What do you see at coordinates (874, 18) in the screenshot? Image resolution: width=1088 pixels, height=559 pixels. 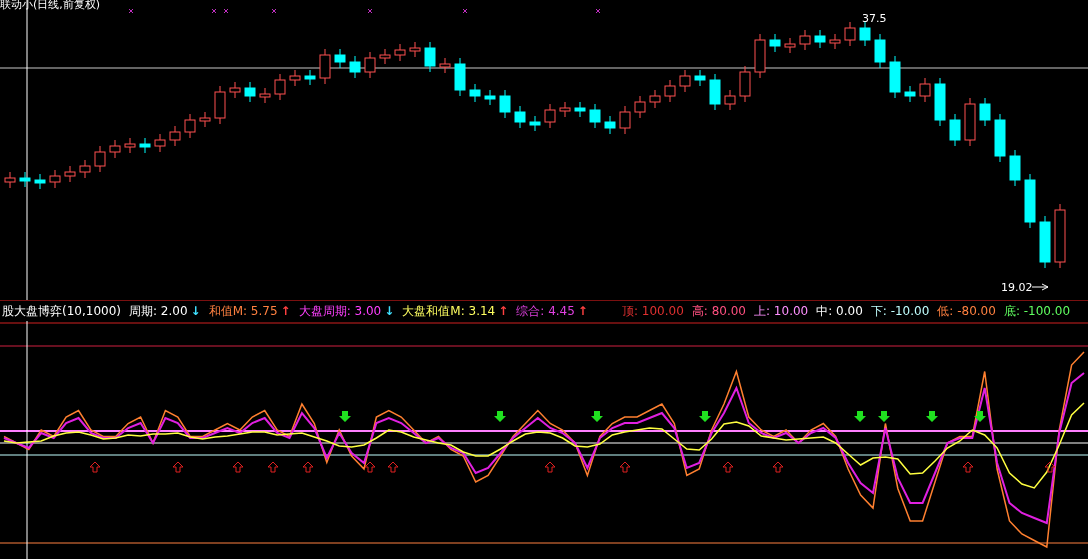 I see `high-price-label: 37.5` at bounding box center [874, 18].